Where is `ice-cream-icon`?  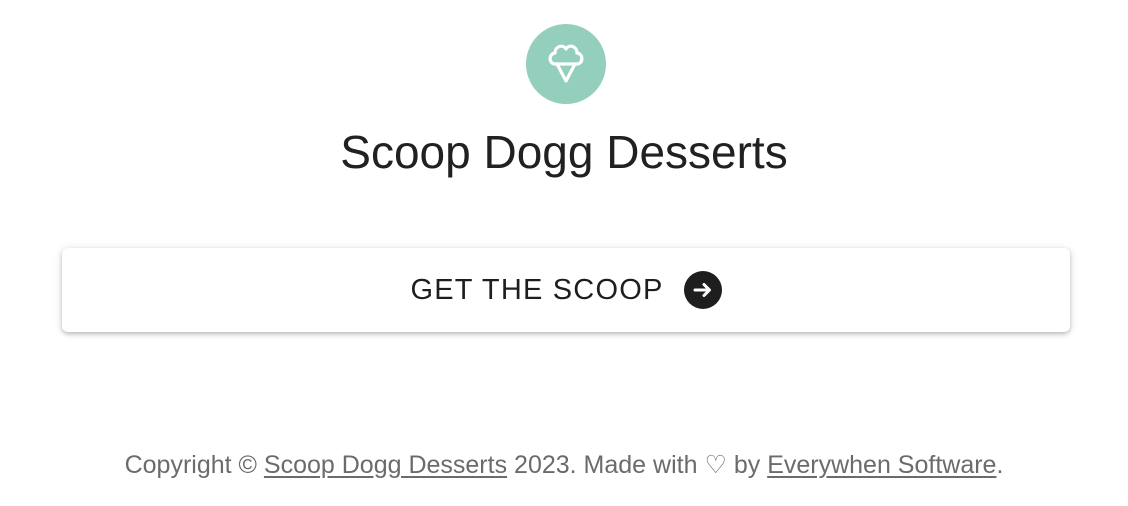
ice-cream-icon is located at coordinates (566, 64).